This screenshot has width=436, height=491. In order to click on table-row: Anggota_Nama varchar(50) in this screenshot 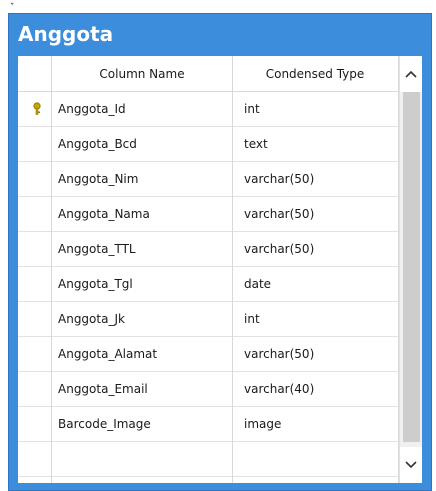, I will do `click(208, 214)`.